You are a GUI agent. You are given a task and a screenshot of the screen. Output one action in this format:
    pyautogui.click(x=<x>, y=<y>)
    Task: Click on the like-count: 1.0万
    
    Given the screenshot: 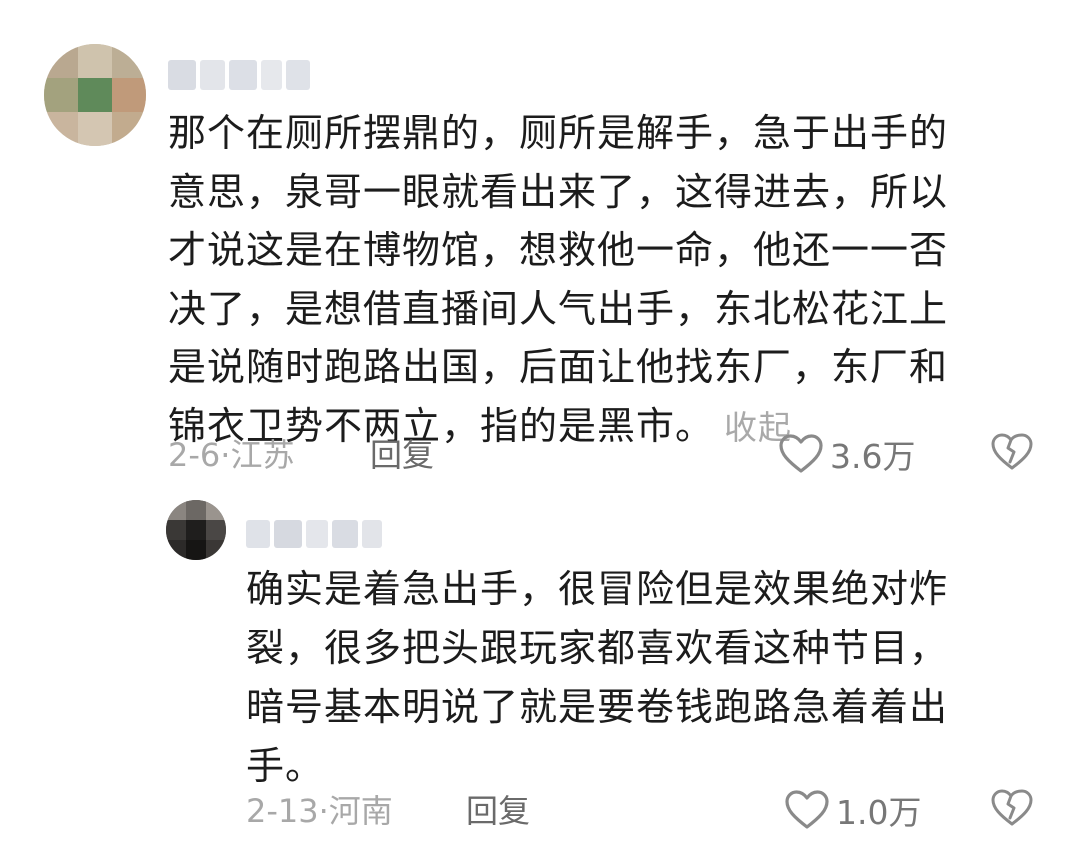 What is the action you would take?
    pyautogui.click(x=879, y=812)
    